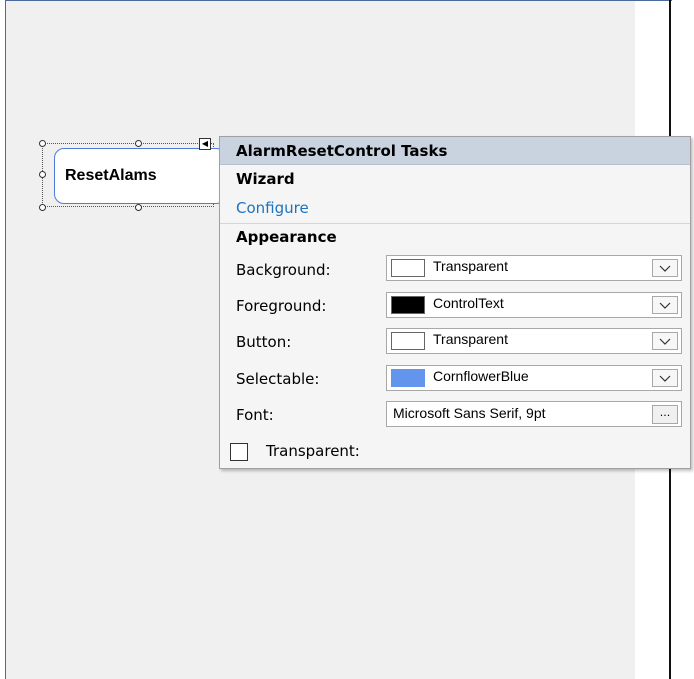  Describe the element at coordinates (42, 143) in the screenshot. I see `resize-handle-top-left` at that location.